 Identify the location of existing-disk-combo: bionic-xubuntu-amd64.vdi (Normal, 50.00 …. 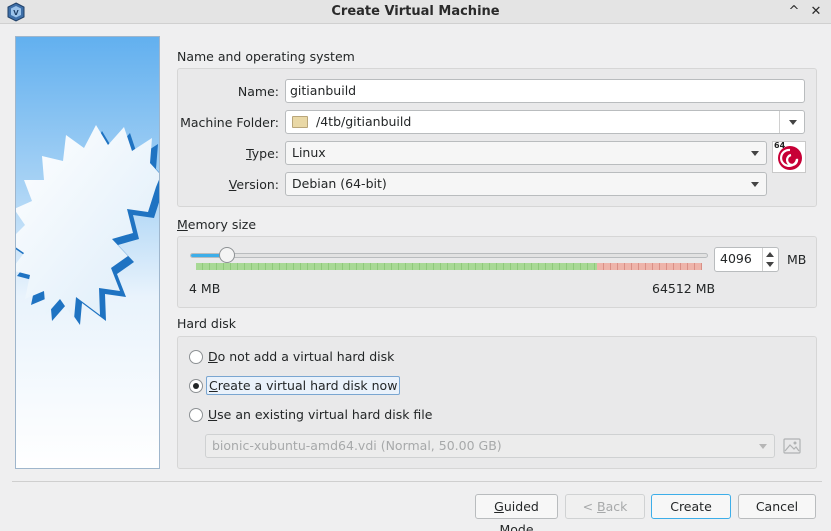
(490, 446).